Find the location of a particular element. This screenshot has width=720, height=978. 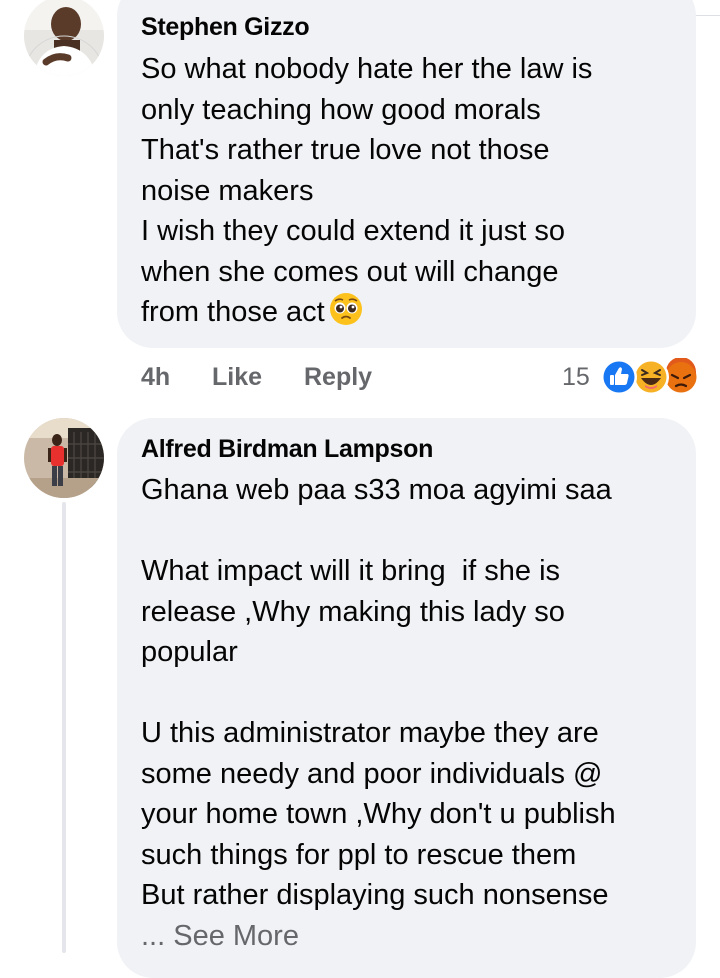

avatar-alfred-birdman-lampson is located at coordinates (64, 458).